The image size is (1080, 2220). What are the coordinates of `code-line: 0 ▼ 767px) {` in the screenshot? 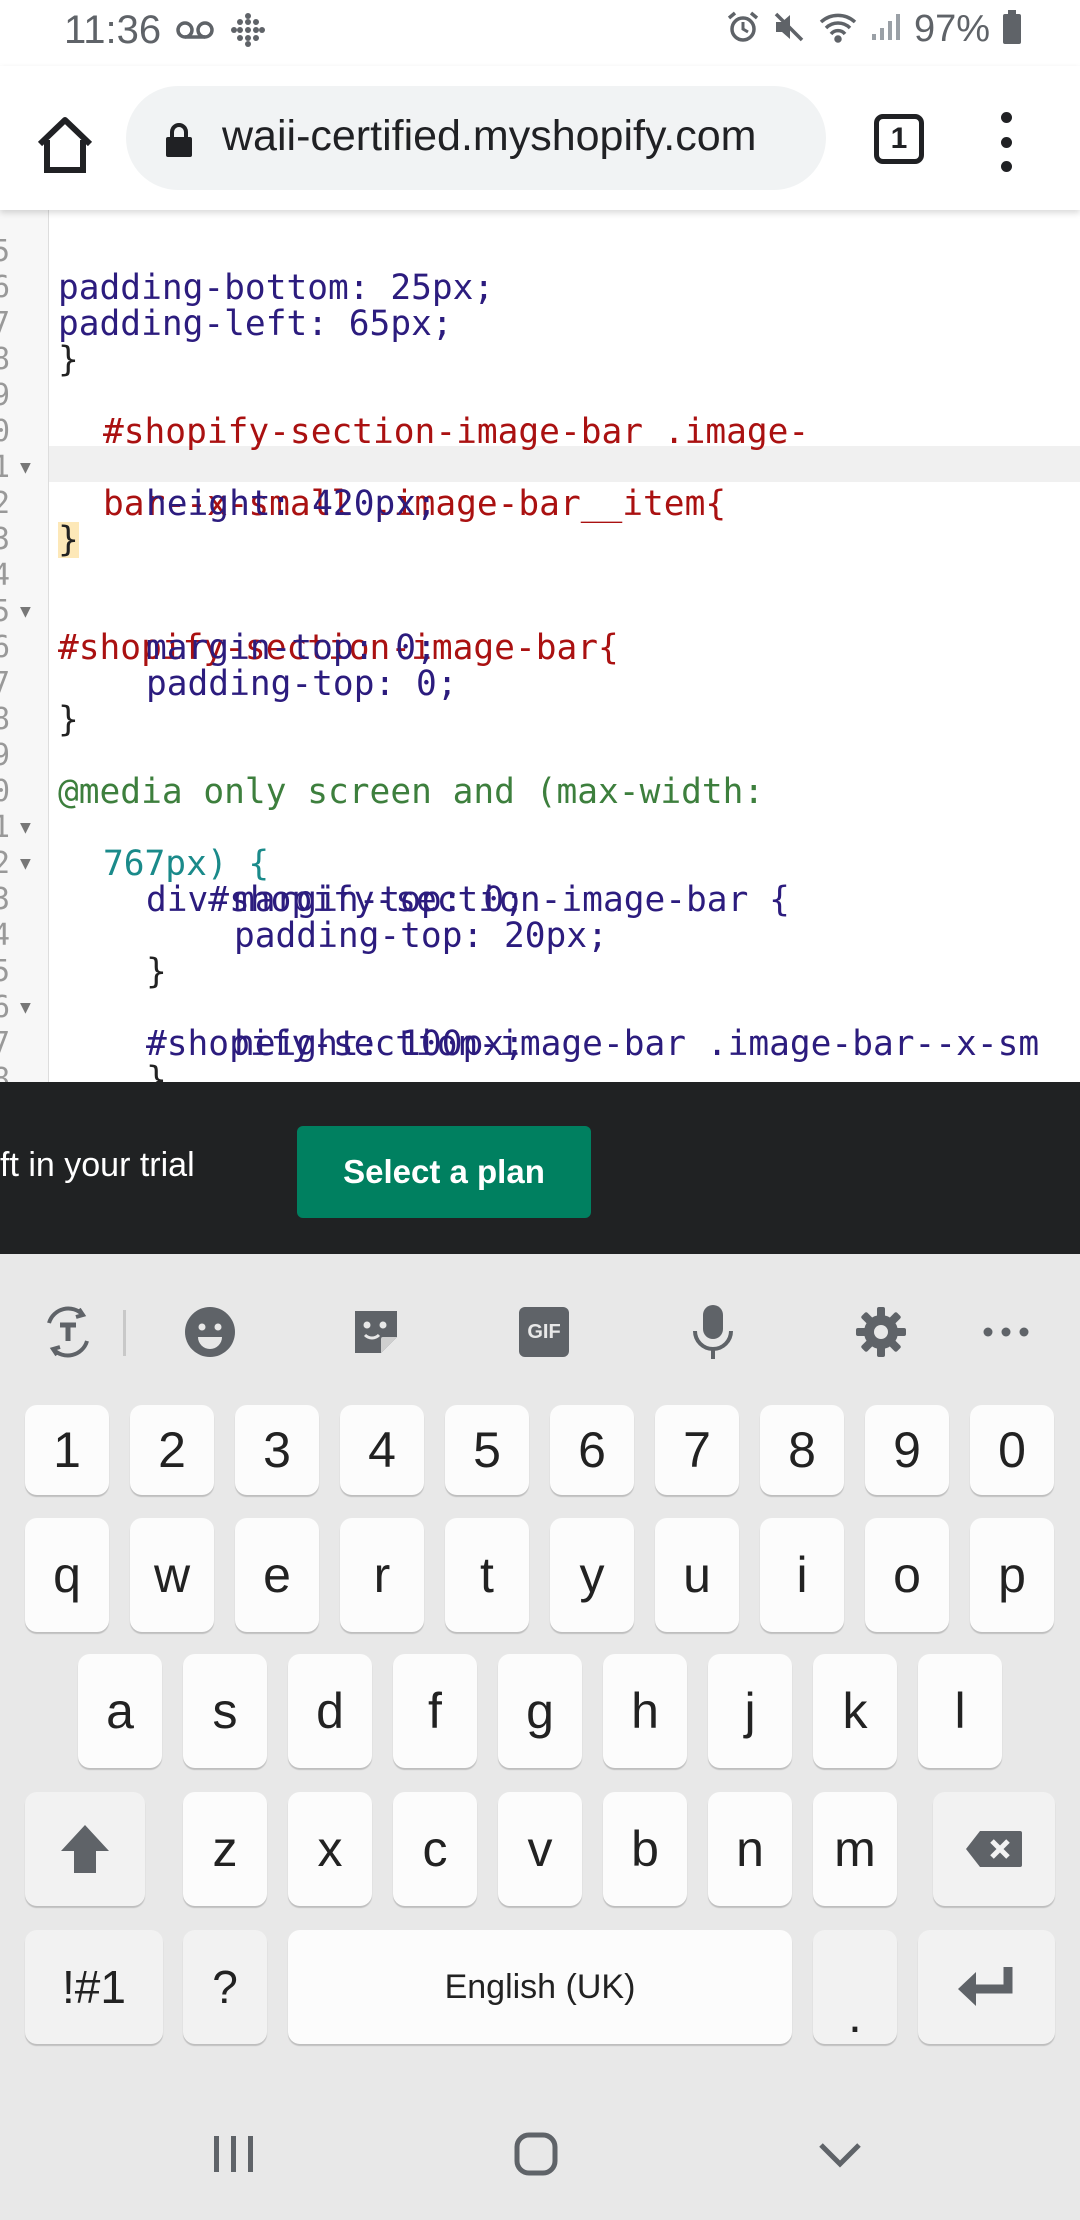 It's located at (540, 810).